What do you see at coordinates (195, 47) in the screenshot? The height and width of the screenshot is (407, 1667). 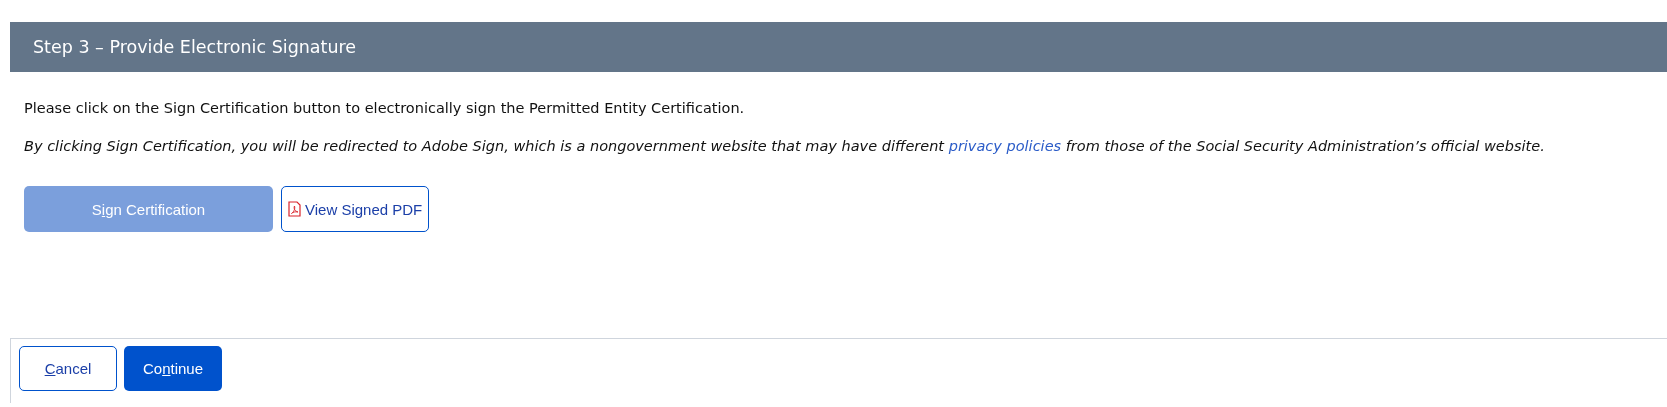 I see `section-title: Step 3 – Provide Electronic Signature` at bounding box center [195, 47].